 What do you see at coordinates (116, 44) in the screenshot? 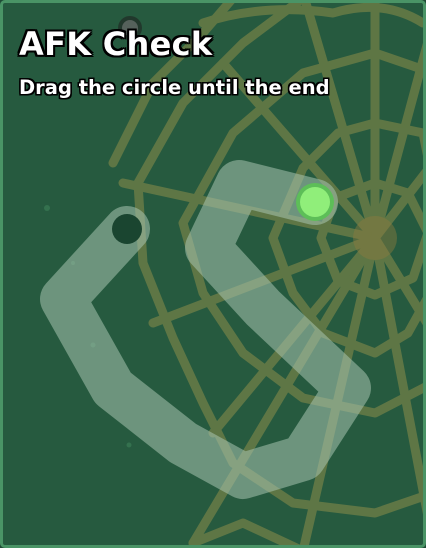
I see `afk-check-title: AFK Check` at bounding box center [116, 44].